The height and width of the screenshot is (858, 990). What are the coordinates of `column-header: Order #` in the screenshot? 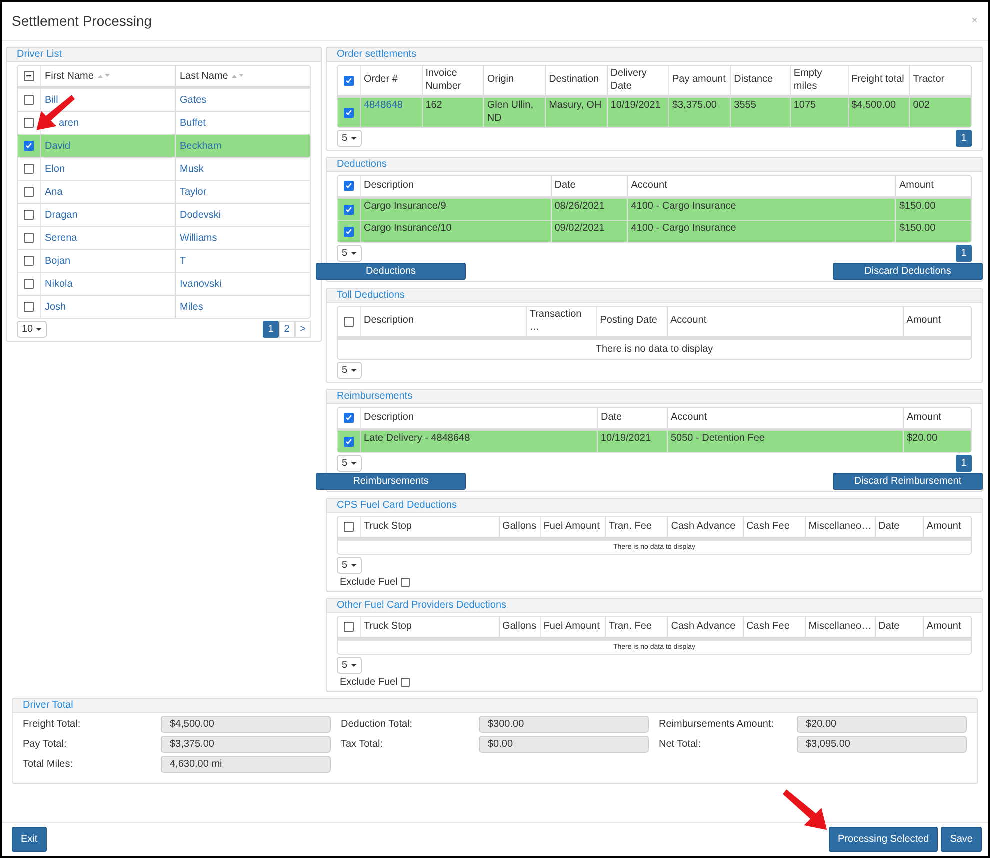 It's located at (381, 80).